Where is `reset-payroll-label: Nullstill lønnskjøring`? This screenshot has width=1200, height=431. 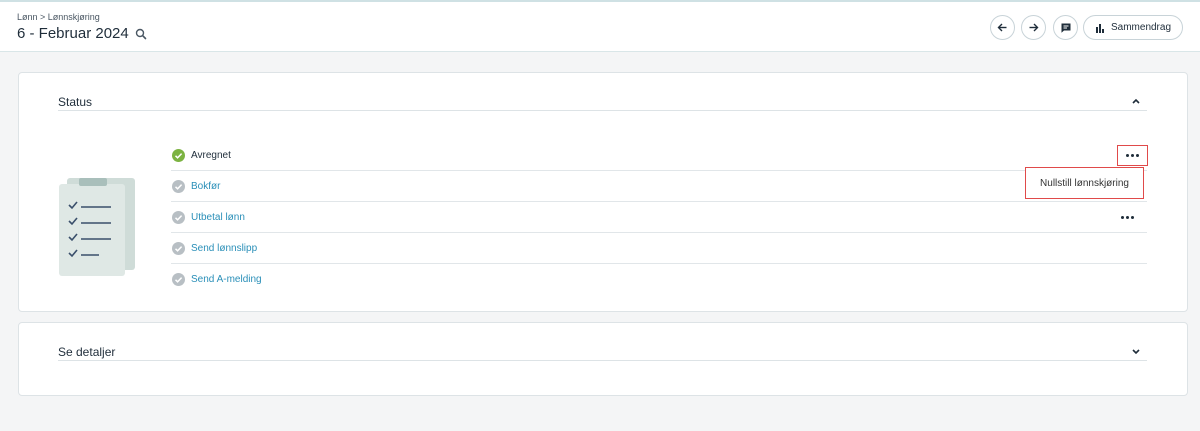 reset-payroll-label: Nullstill lønnskjøring is located at coordinates (1084, 183).